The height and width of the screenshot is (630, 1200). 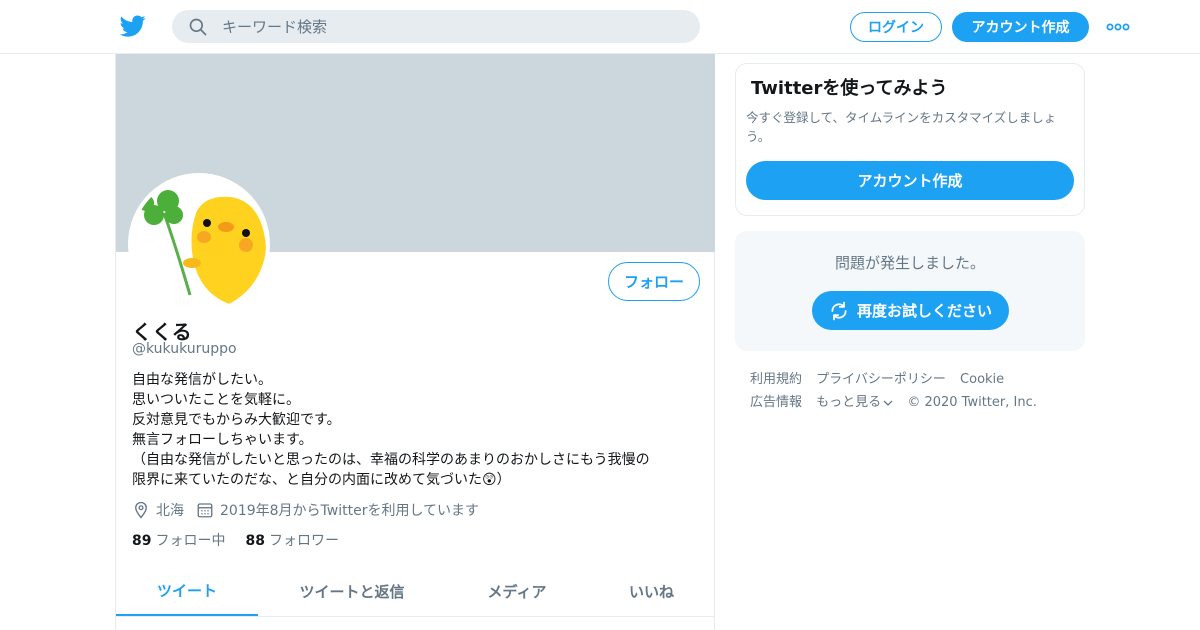 I want to click on bio-line: （自由な発信がしたいと思ったのは、幸福の科学のあまりのおかしさにもう我慢の, so click(x=391, y=460).